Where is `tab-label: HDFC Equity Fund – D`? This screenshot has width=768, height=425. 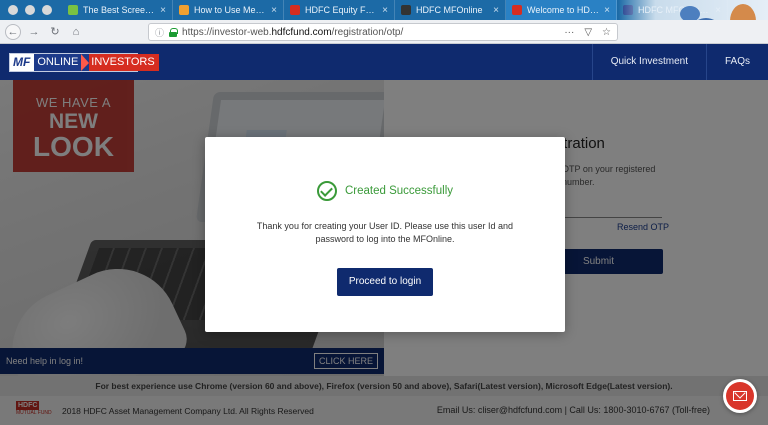 tab-label: HDFC Equity Fund – D is located at coordinates (341, 10).